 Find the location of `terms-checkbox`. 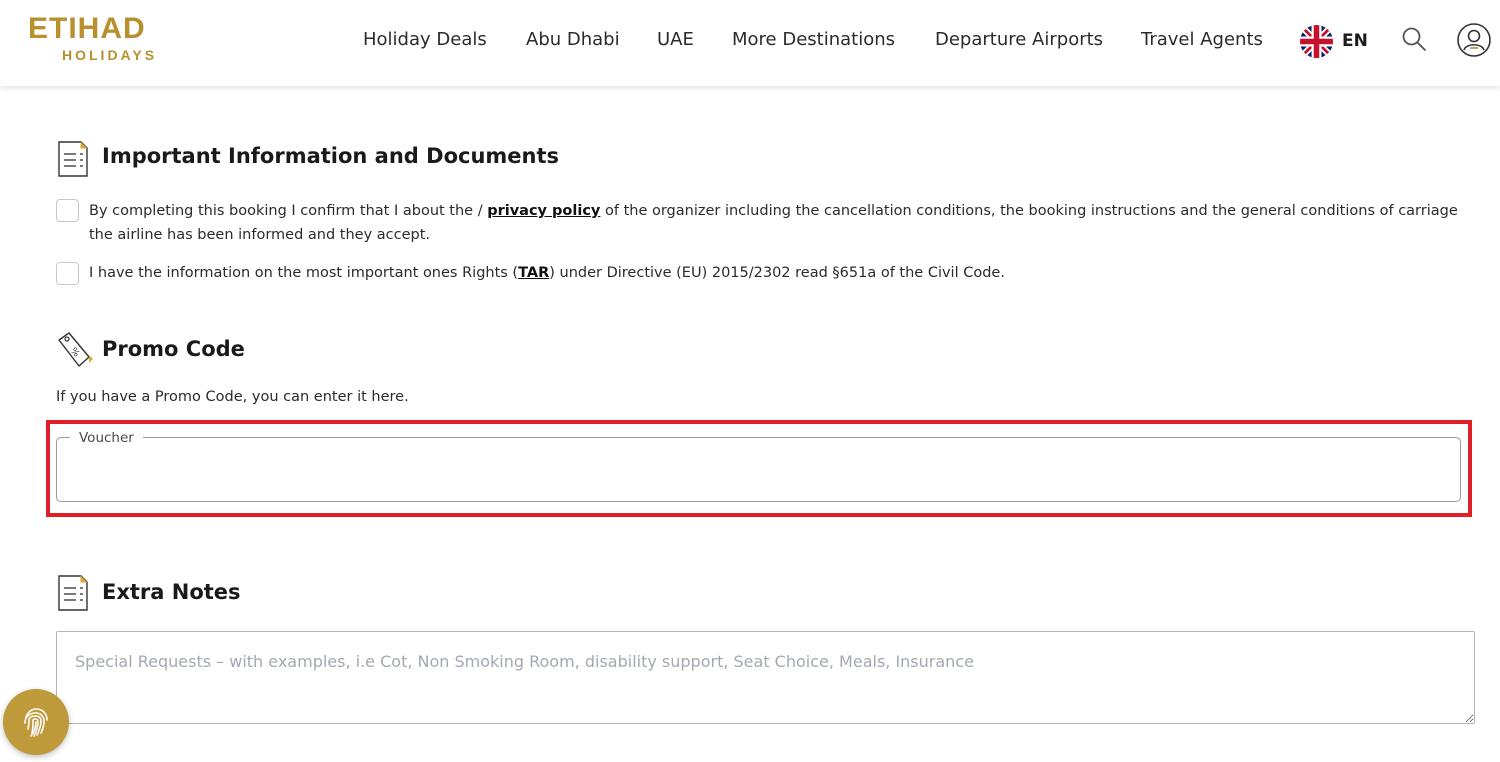

terms-checkbox is located at coordinates (67, 210).